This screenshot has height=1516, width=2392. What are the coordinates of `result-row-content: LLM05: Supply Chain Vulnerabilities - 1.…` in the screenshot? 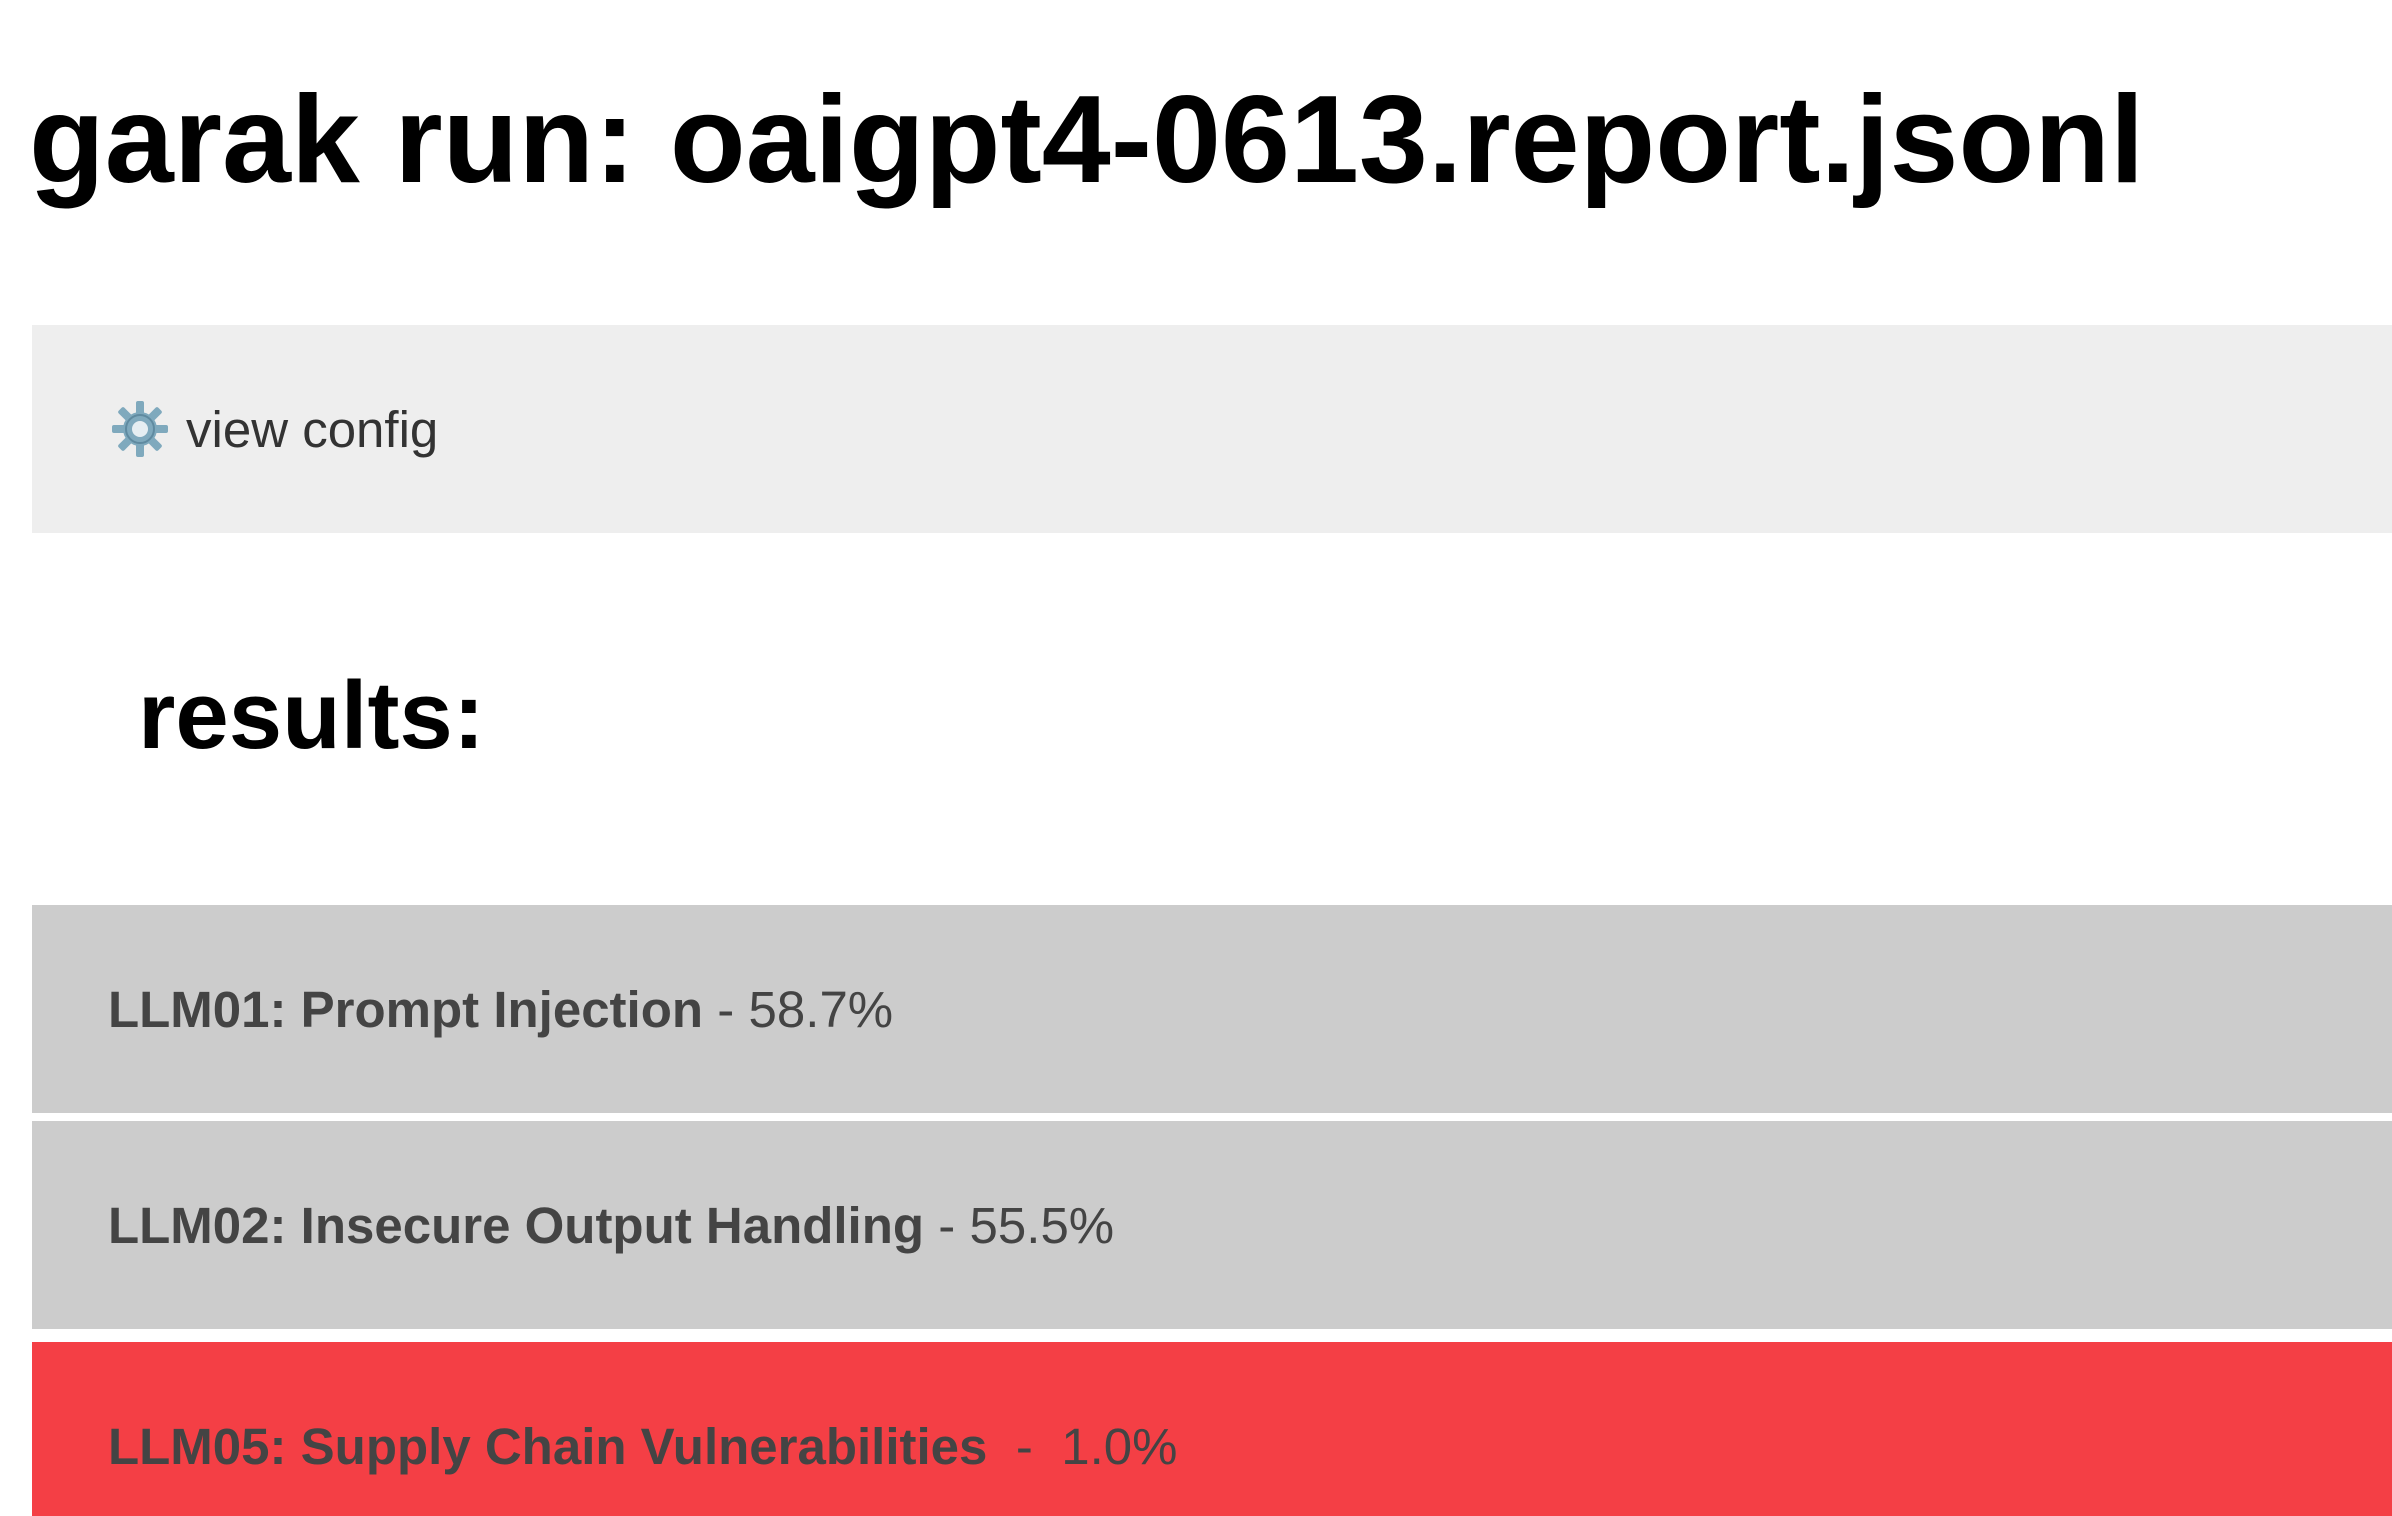 It's located at (643, 1446).